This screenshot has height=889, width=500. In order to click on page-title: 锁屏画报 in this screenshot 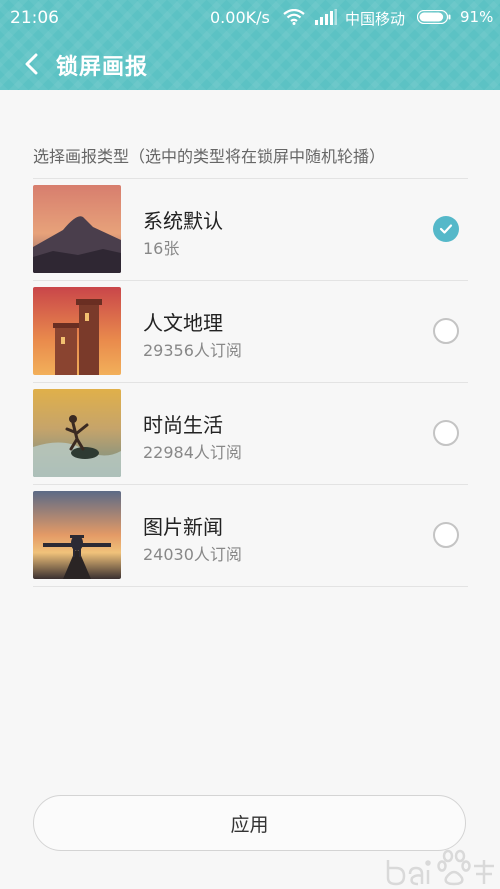, I will do `click(102, 67)`.